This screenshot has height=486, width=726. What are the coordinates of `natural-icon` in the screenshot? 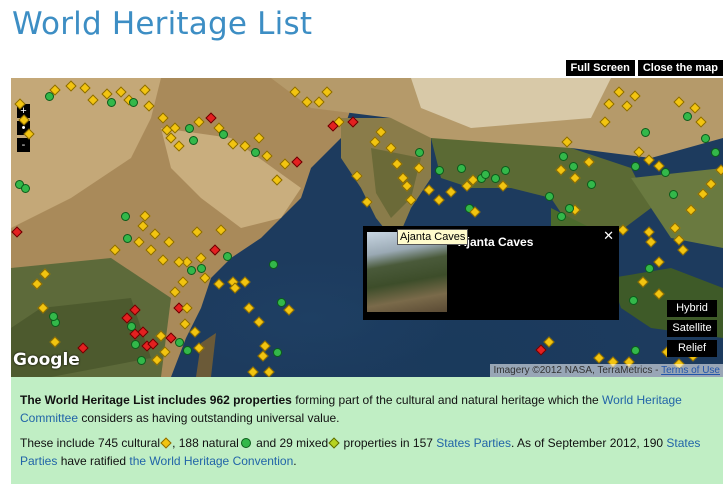 It's located at (245, 442).